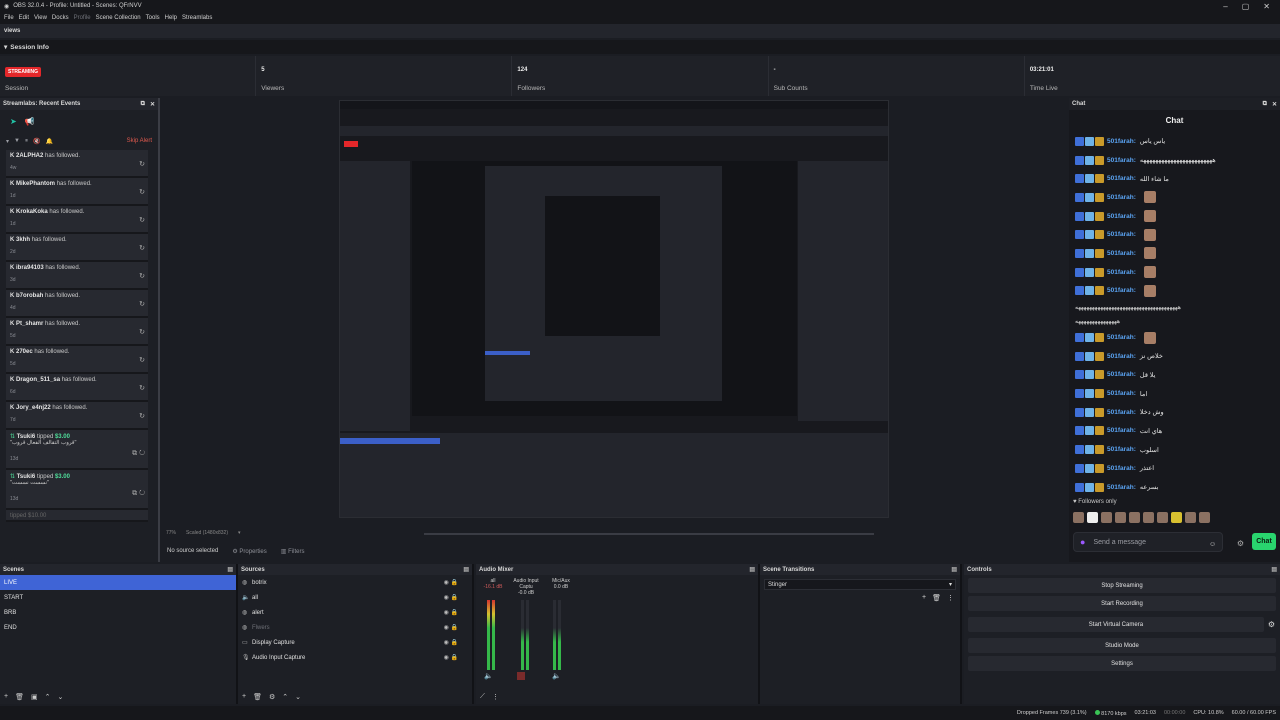  What do you see at coordinates (640, 47) in the screenshot?
I see `session-info-header: ▾ Session Info` at bounding box center [640, 47].